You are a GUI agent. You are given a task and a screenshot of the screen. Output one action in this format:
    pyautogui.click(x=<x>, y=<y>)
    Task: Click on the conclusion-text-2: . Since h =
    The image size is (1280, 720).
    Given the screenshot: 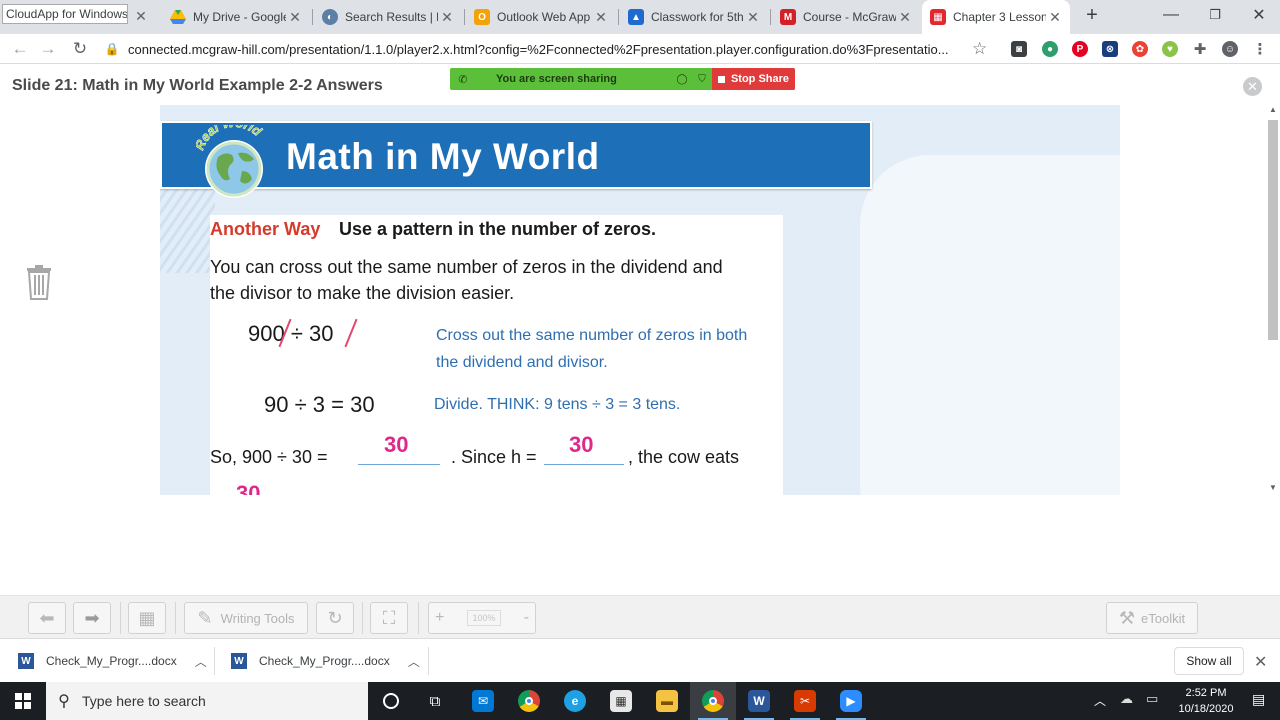 What is the action you would take?
    pyautogui.click(x=494, y=457)
    